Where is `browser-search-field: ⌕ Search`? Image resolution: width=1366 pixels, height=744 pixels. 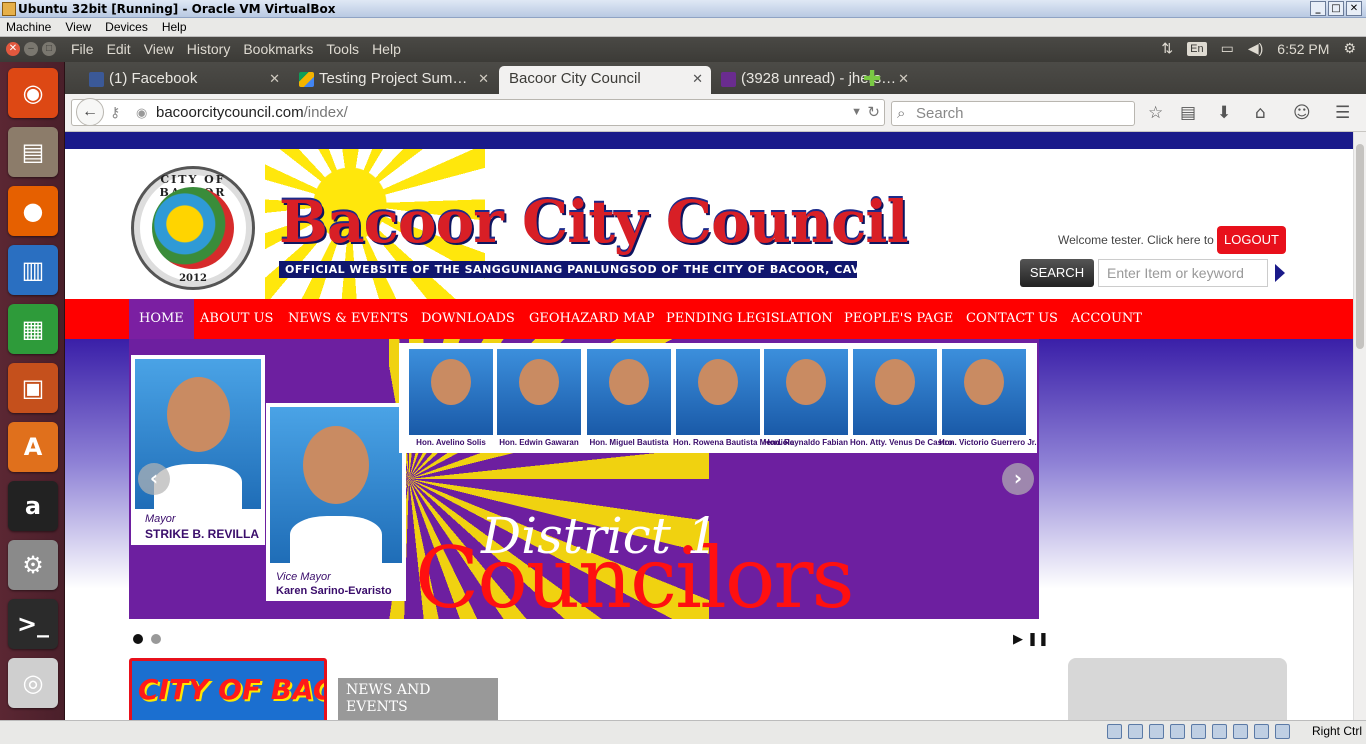 browser-search-field: ⌕ Search is located at coordinates (1013, 113).